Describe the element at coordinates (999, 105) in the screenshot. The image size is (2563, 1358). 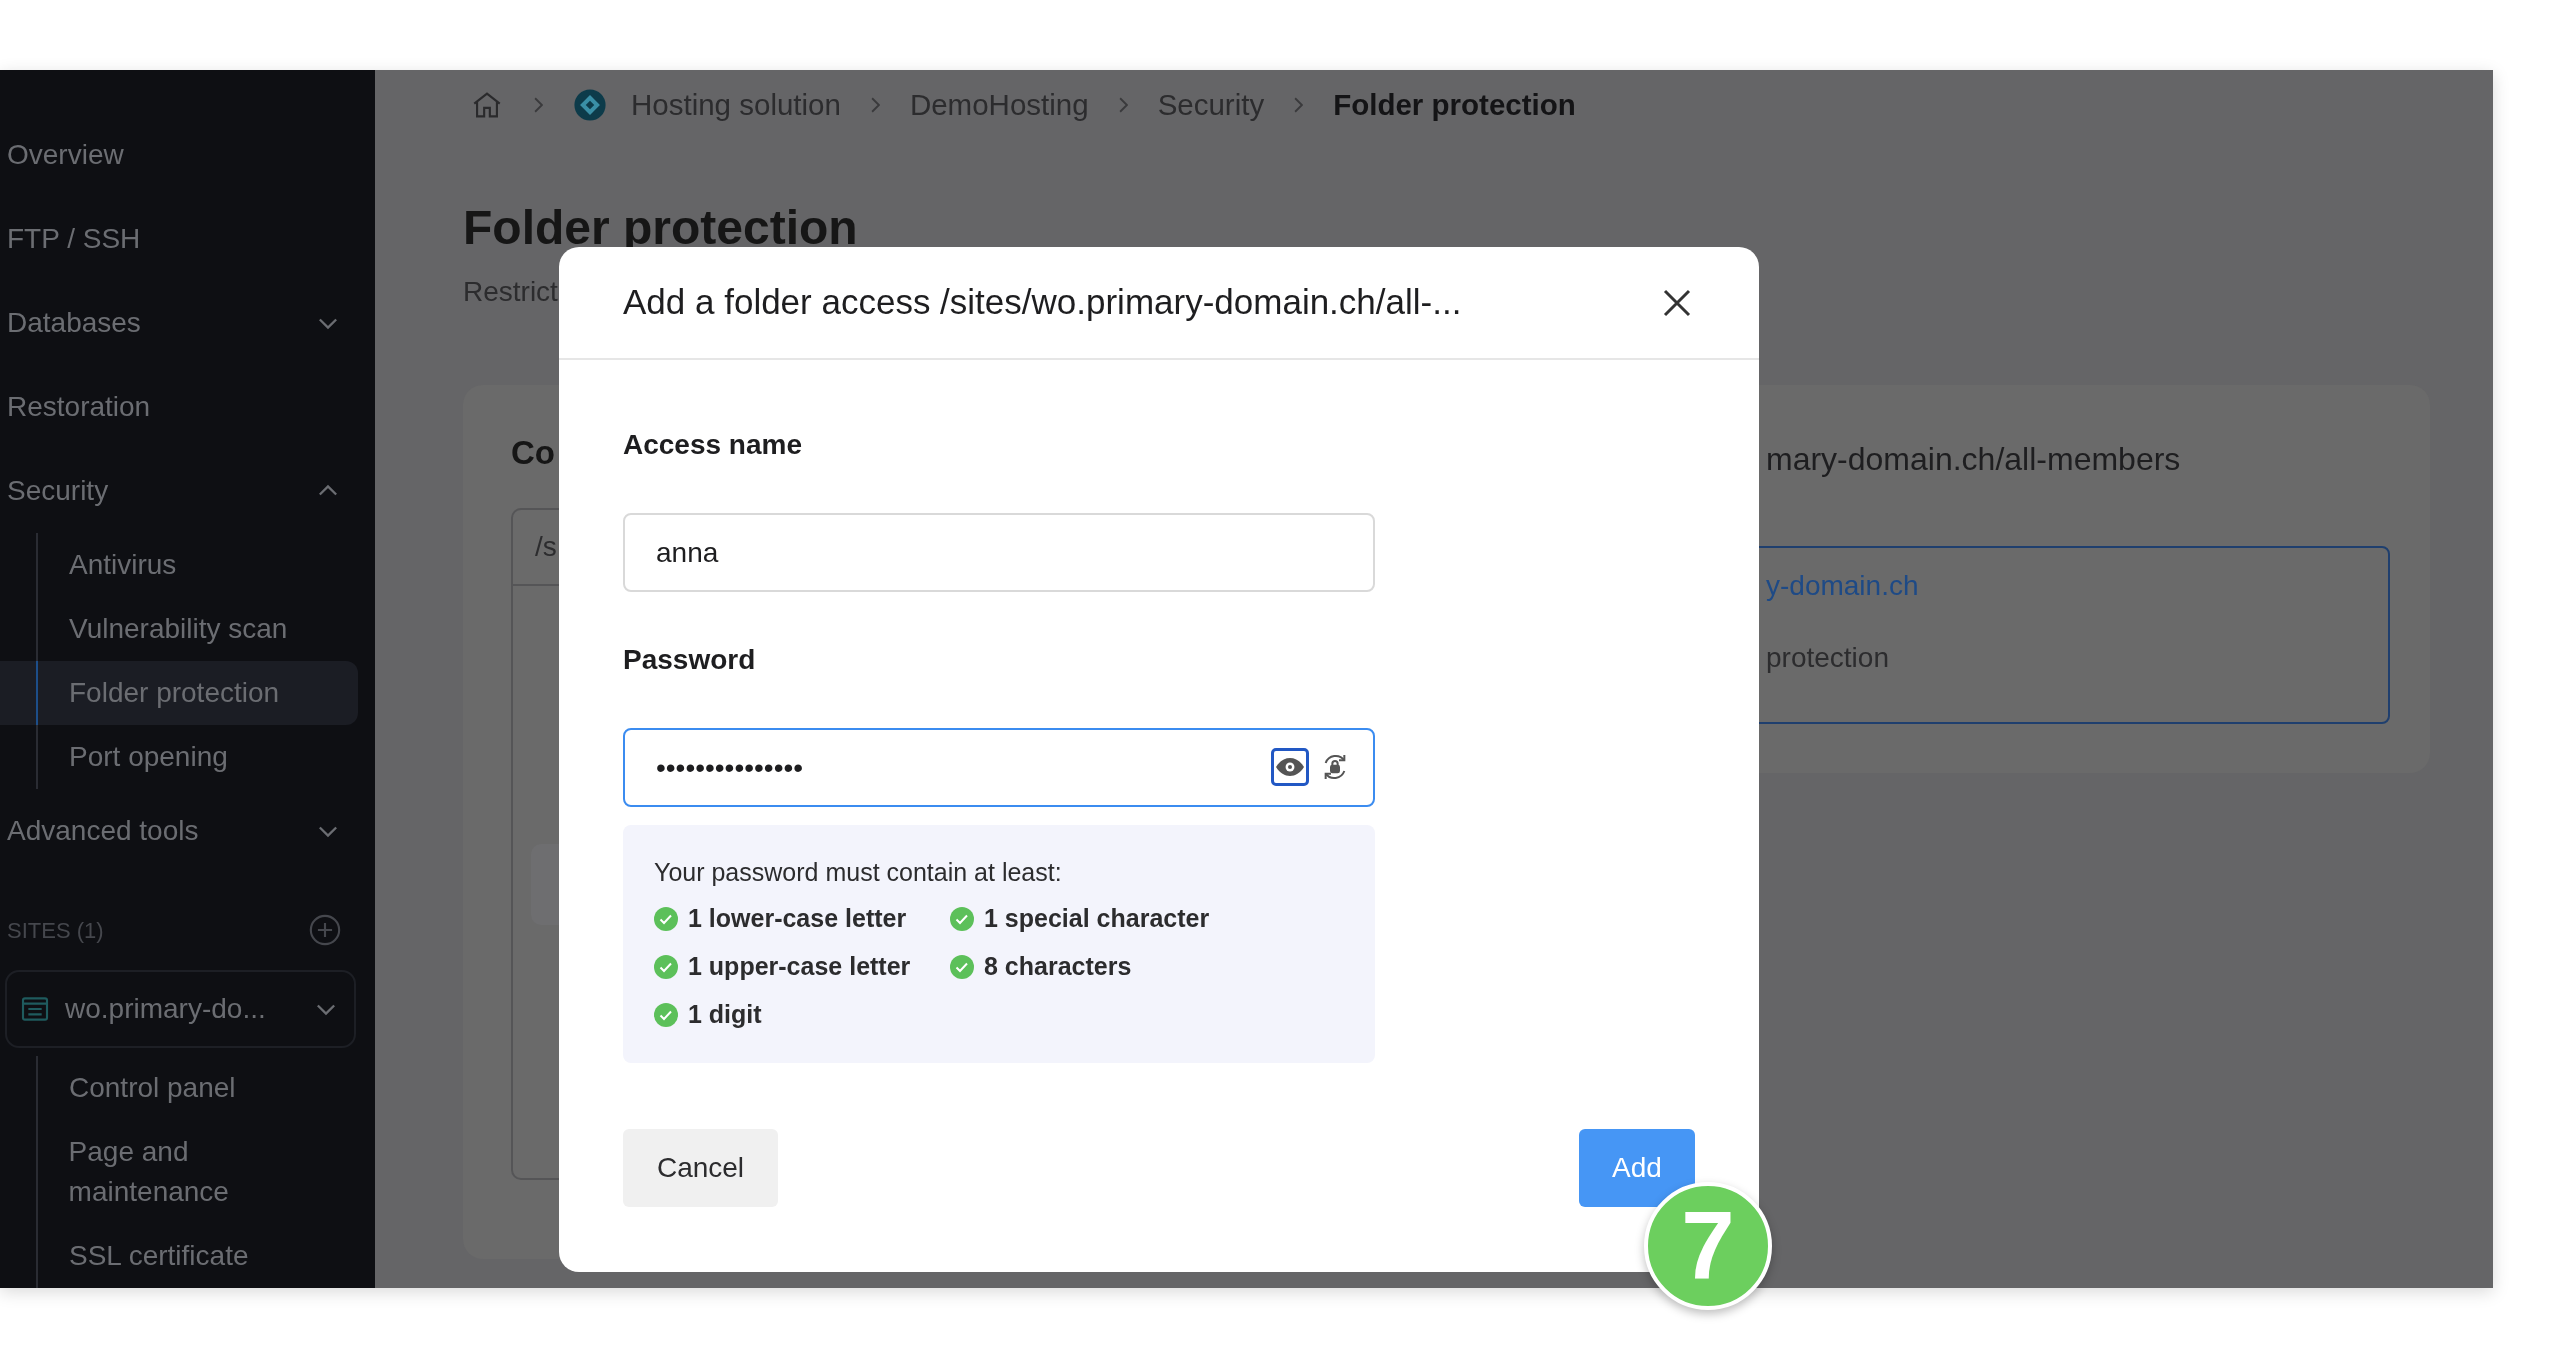
I see `breadcrumb-link: DemoHosting` at that location.